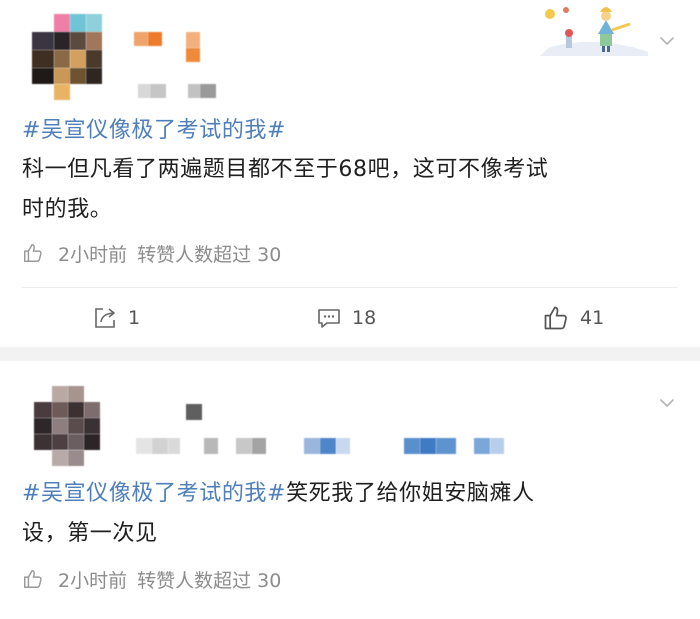 The height and width of the screenshot is (619, 700). What do you see at coordinates (329, 318) in the screenshot?
I see `comment-icon` at bounding box center [329, 318].